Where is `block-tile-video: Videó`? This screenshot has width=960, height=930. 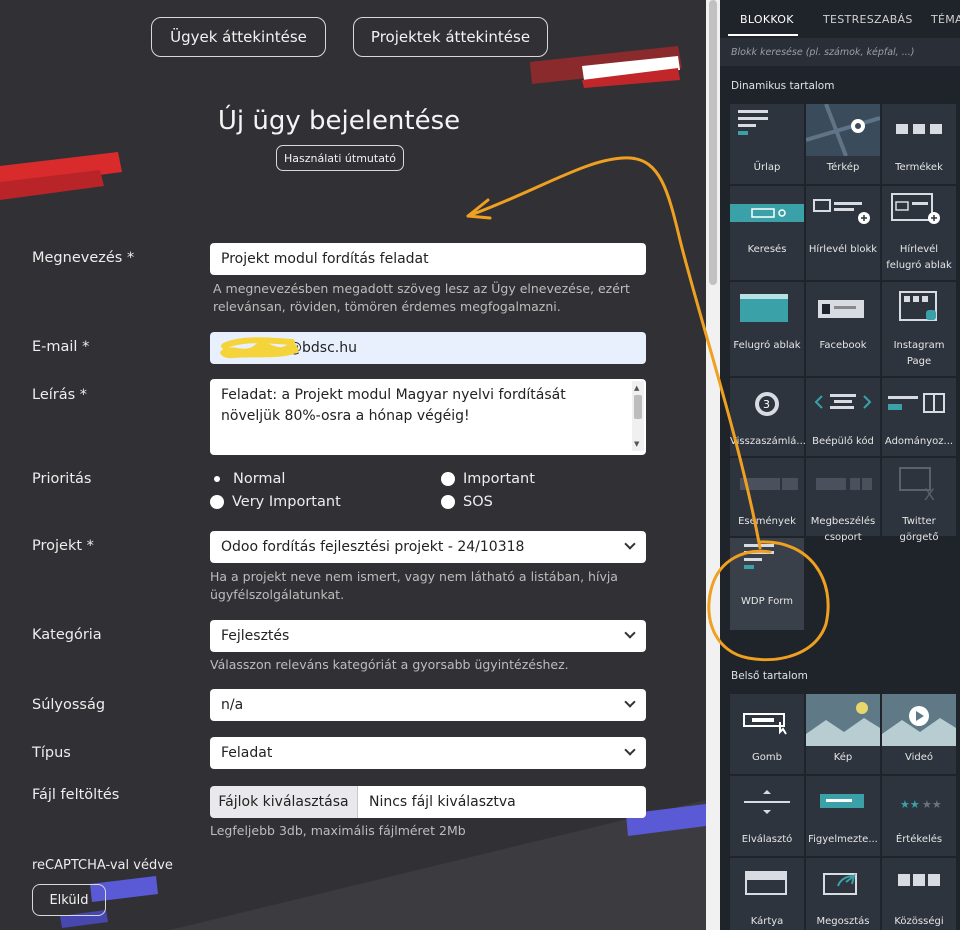 block-tile-video: Videó is located at coordinates (919, 734).